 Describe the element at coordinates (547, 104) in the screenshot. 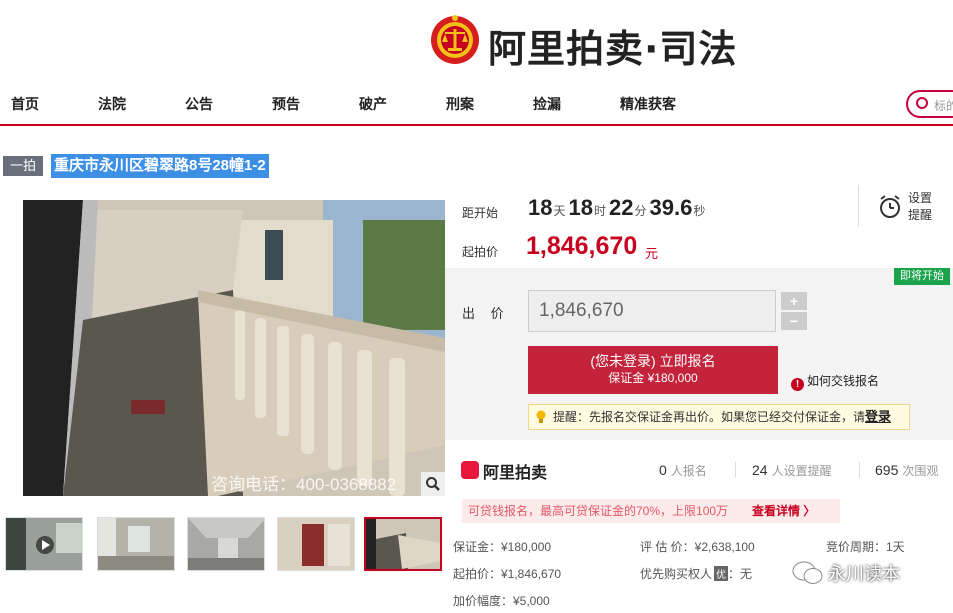

I see `nav-item-bargain: 捡漏` at that location.